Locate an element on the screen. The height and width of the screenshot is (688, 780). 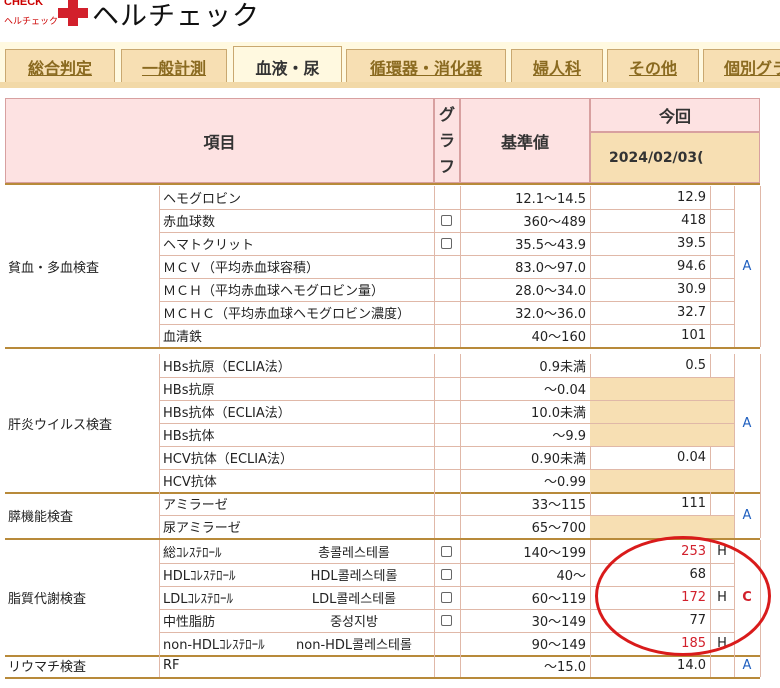
category-label: 肝炎ウイルス検査 is located at coordinates (60, 425).